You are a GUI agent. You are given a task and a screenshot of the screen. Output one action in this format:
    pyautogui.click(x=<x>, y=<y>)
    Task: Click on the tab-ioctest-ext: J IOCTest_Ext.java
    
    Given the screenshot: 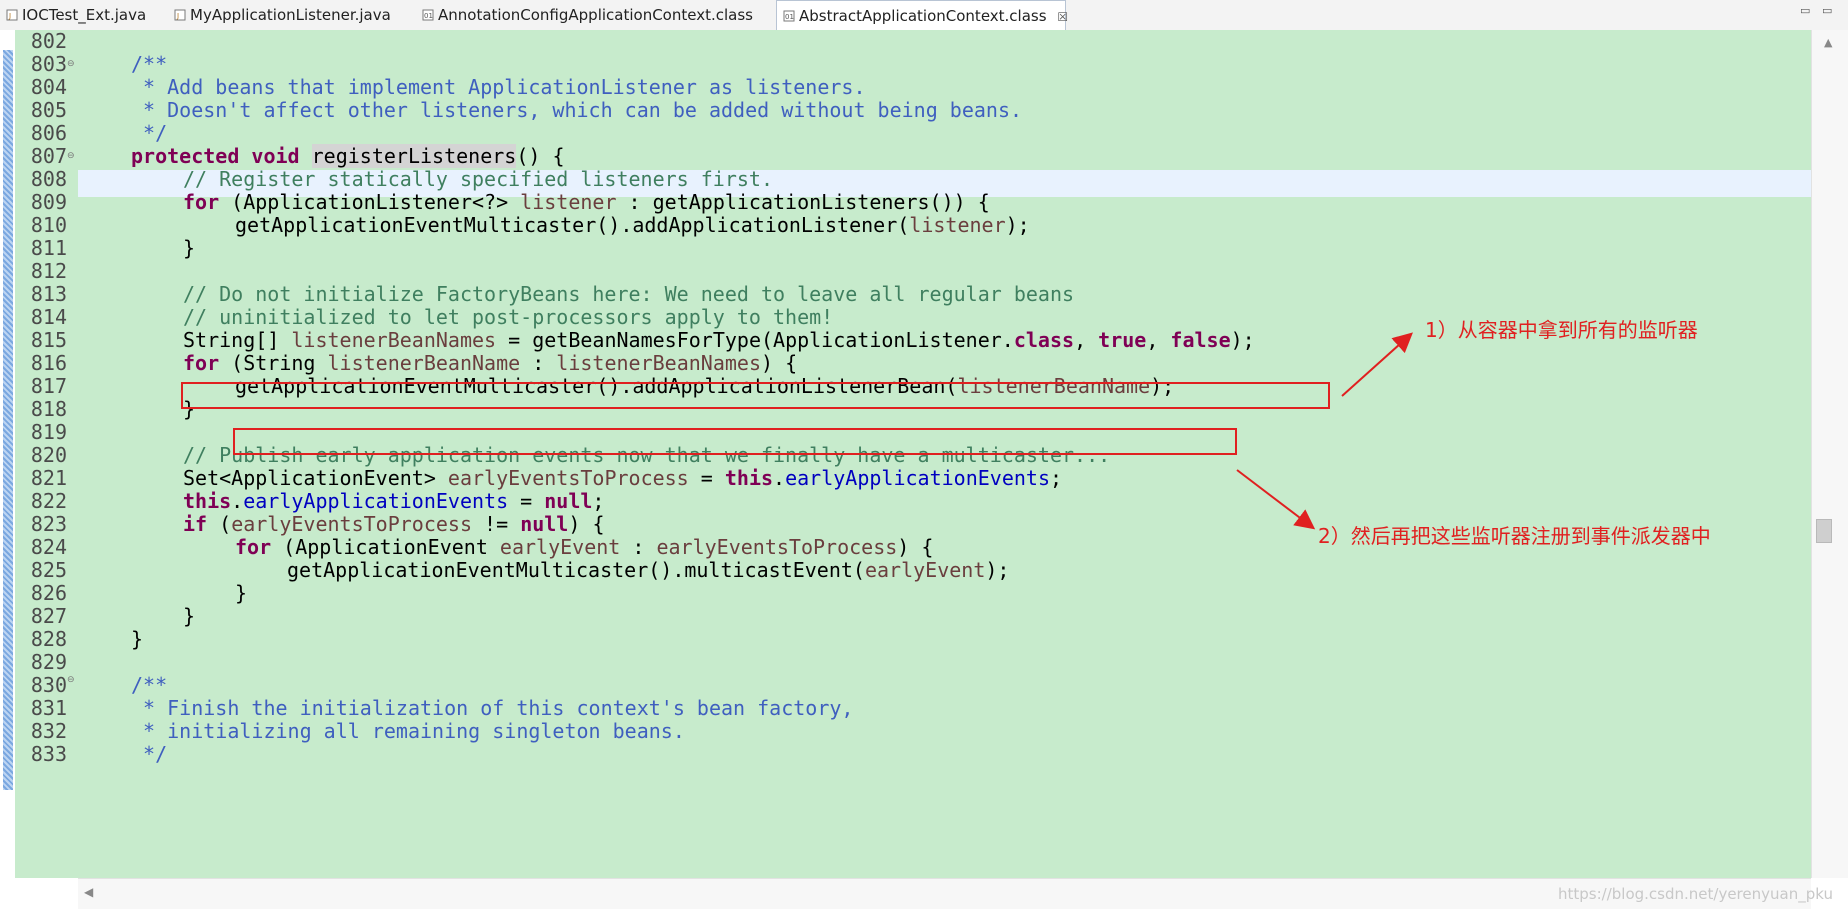 What is the action you would take?
    pyautogui.click(x=84, y=15)
    